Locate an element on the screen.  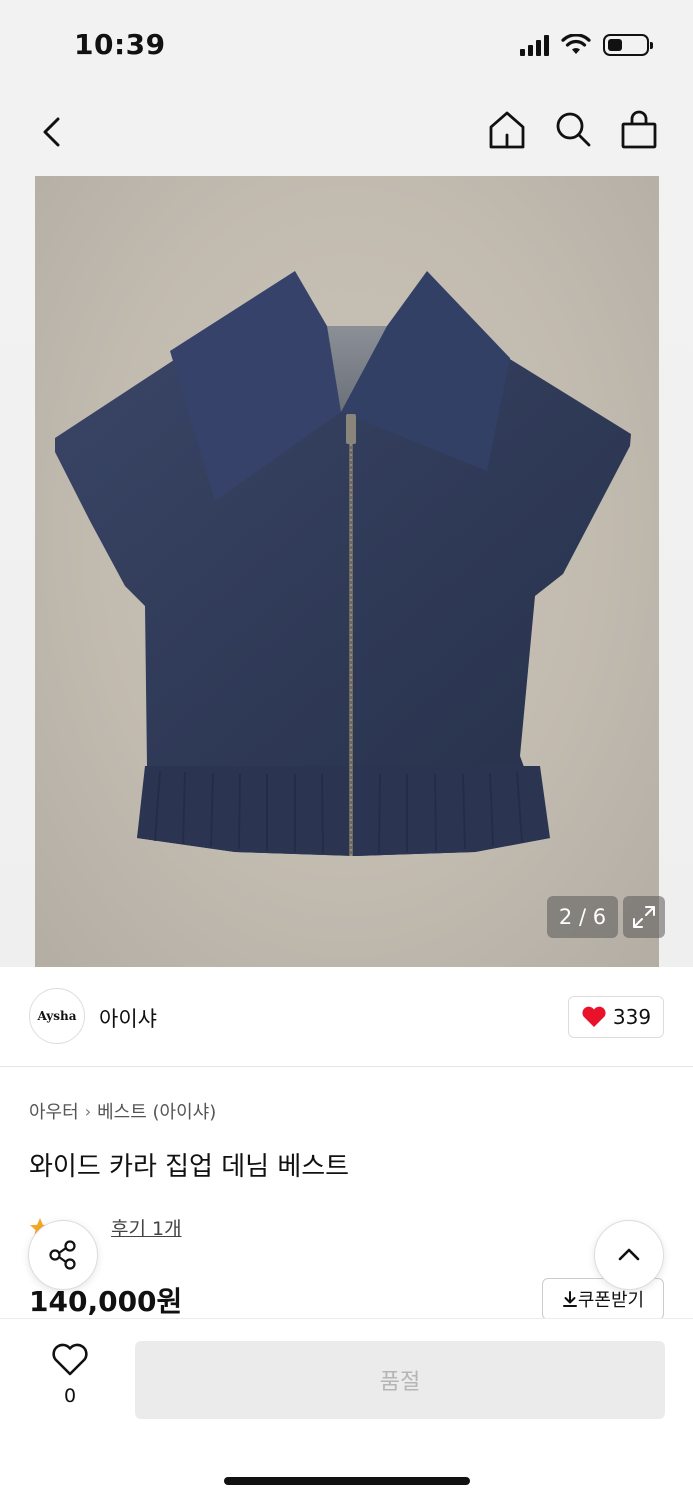
chevron-up-icon is located at coordinates (629, 1254).